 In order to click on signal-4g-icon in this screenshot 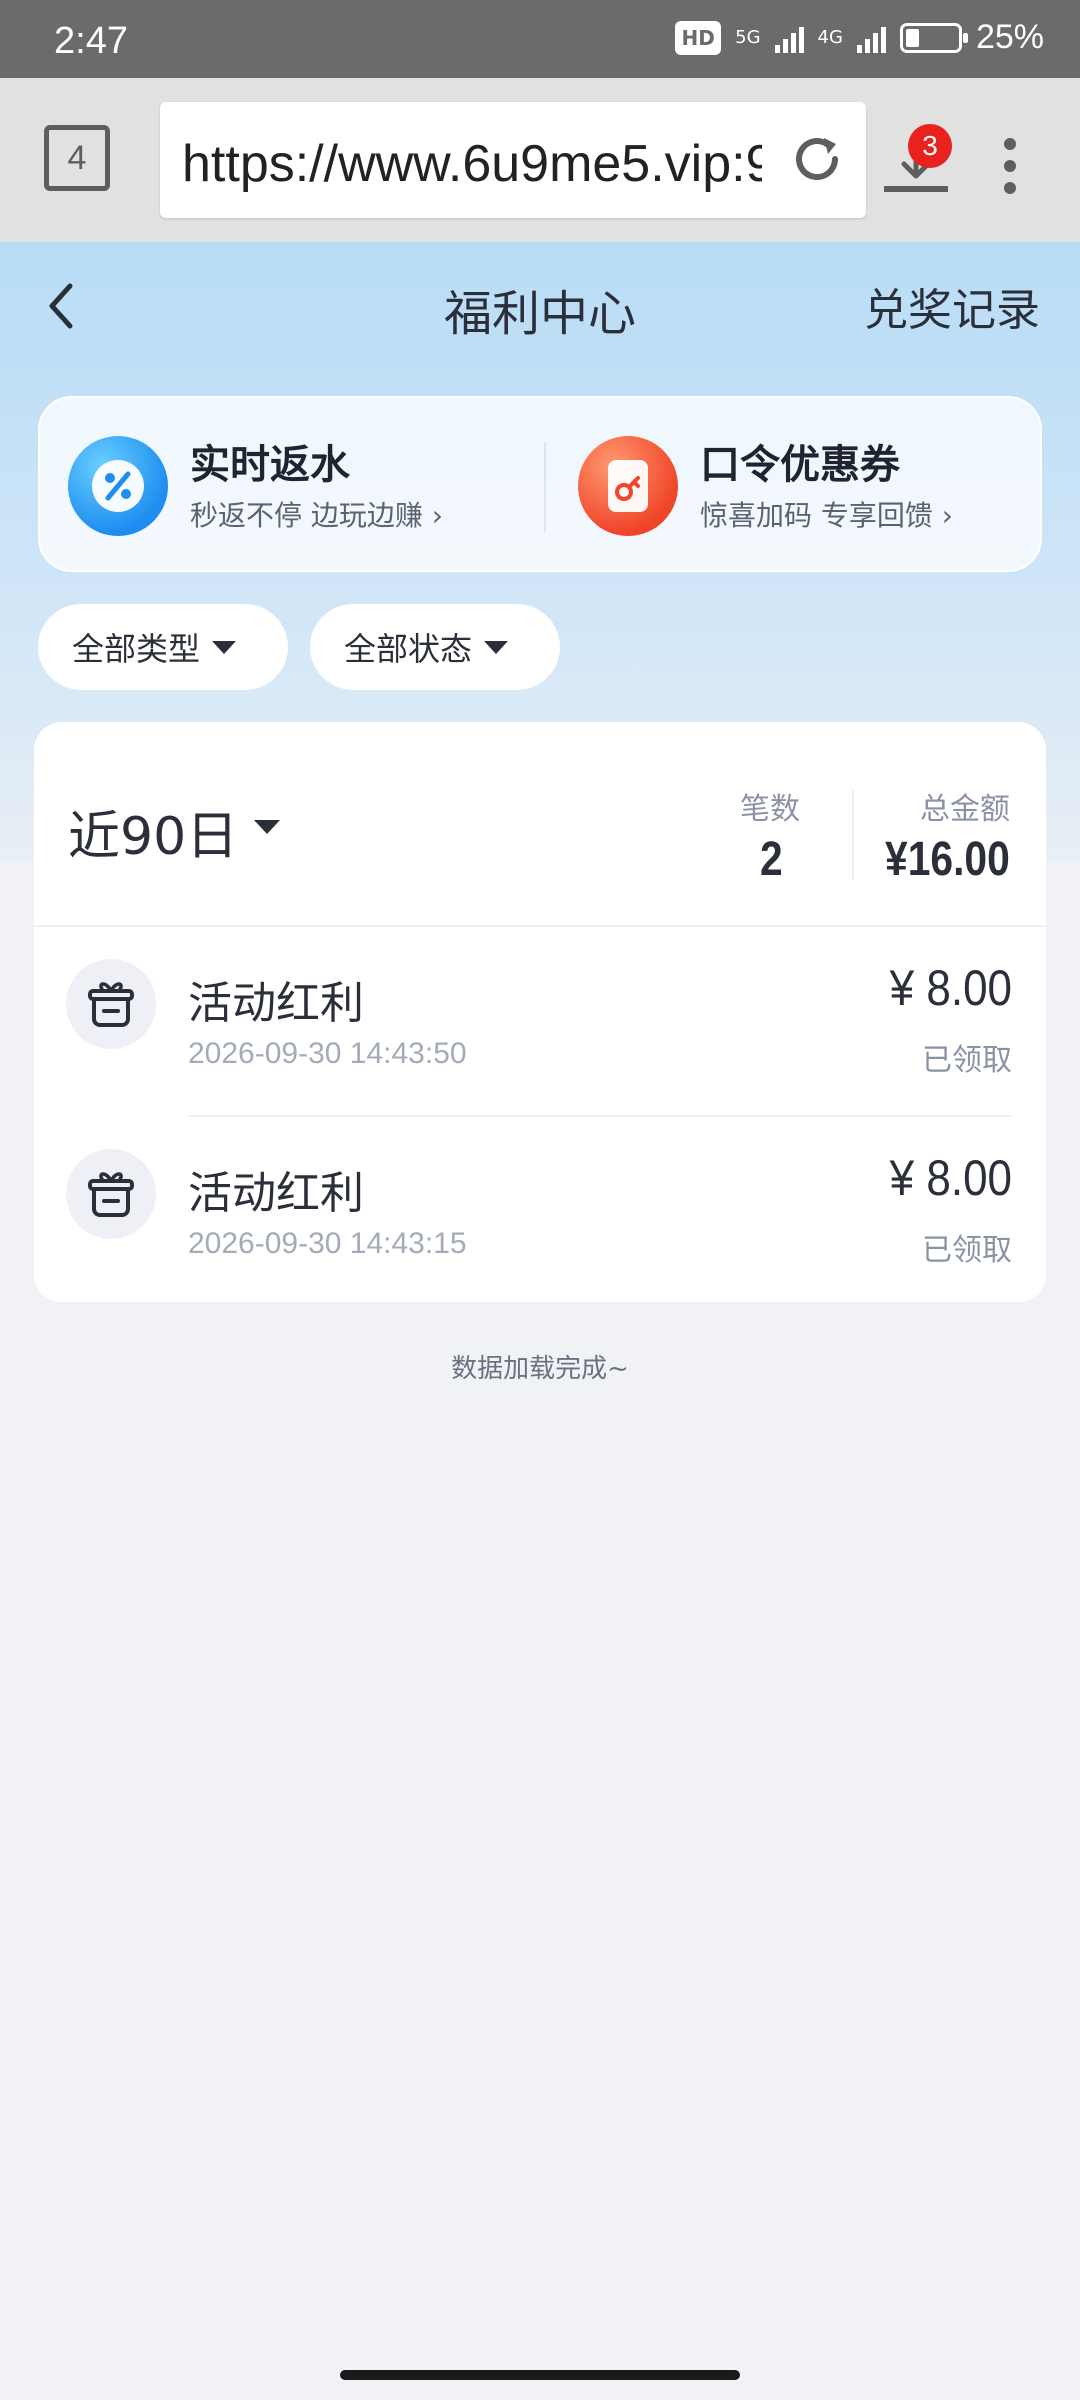, I will do `click(871, 38)`.